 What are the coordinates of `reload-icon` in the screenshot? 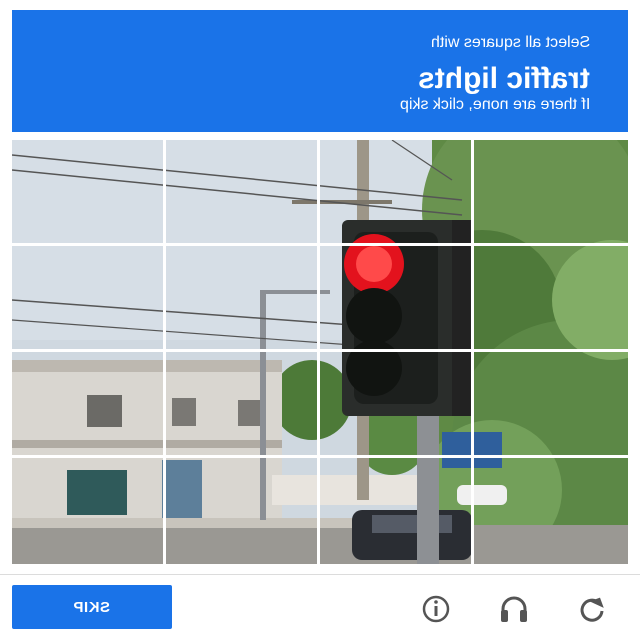 It's located at (592, 609).